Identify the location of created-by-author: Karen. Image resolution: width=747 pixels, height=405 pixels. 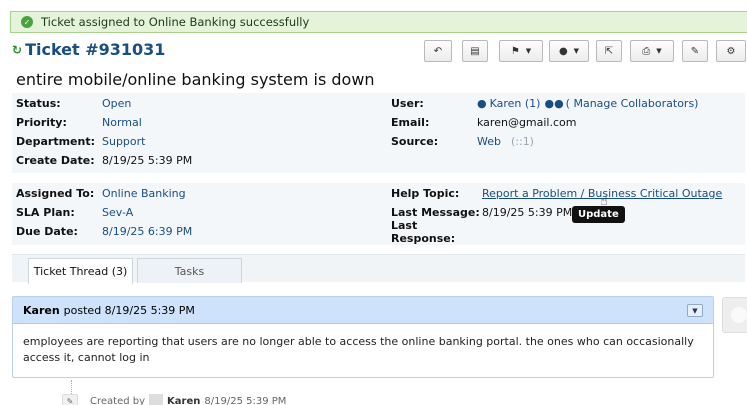
(184, 400).